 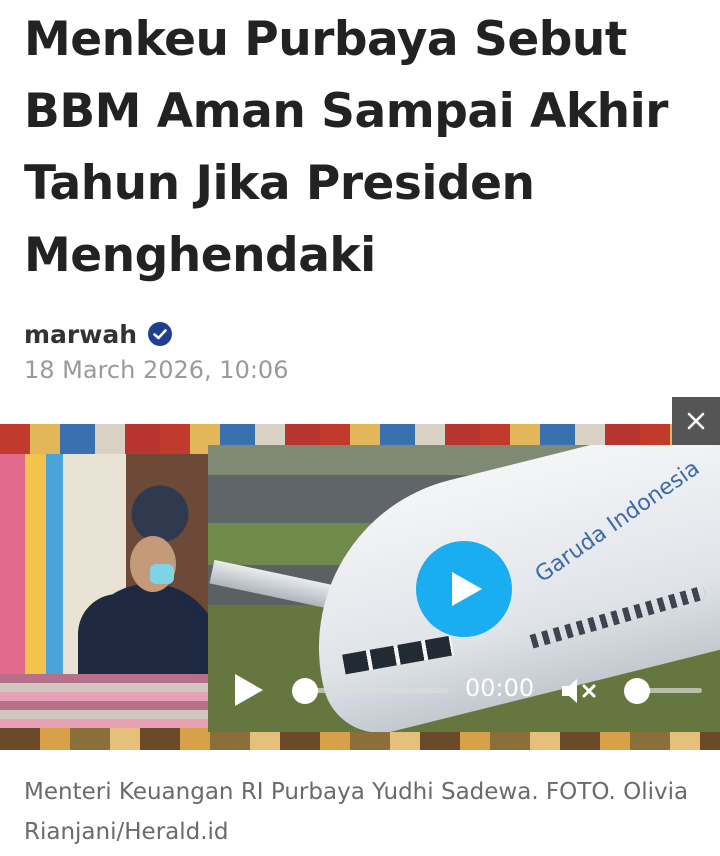 I want to click on close-icon, so click(x=696, y=421).